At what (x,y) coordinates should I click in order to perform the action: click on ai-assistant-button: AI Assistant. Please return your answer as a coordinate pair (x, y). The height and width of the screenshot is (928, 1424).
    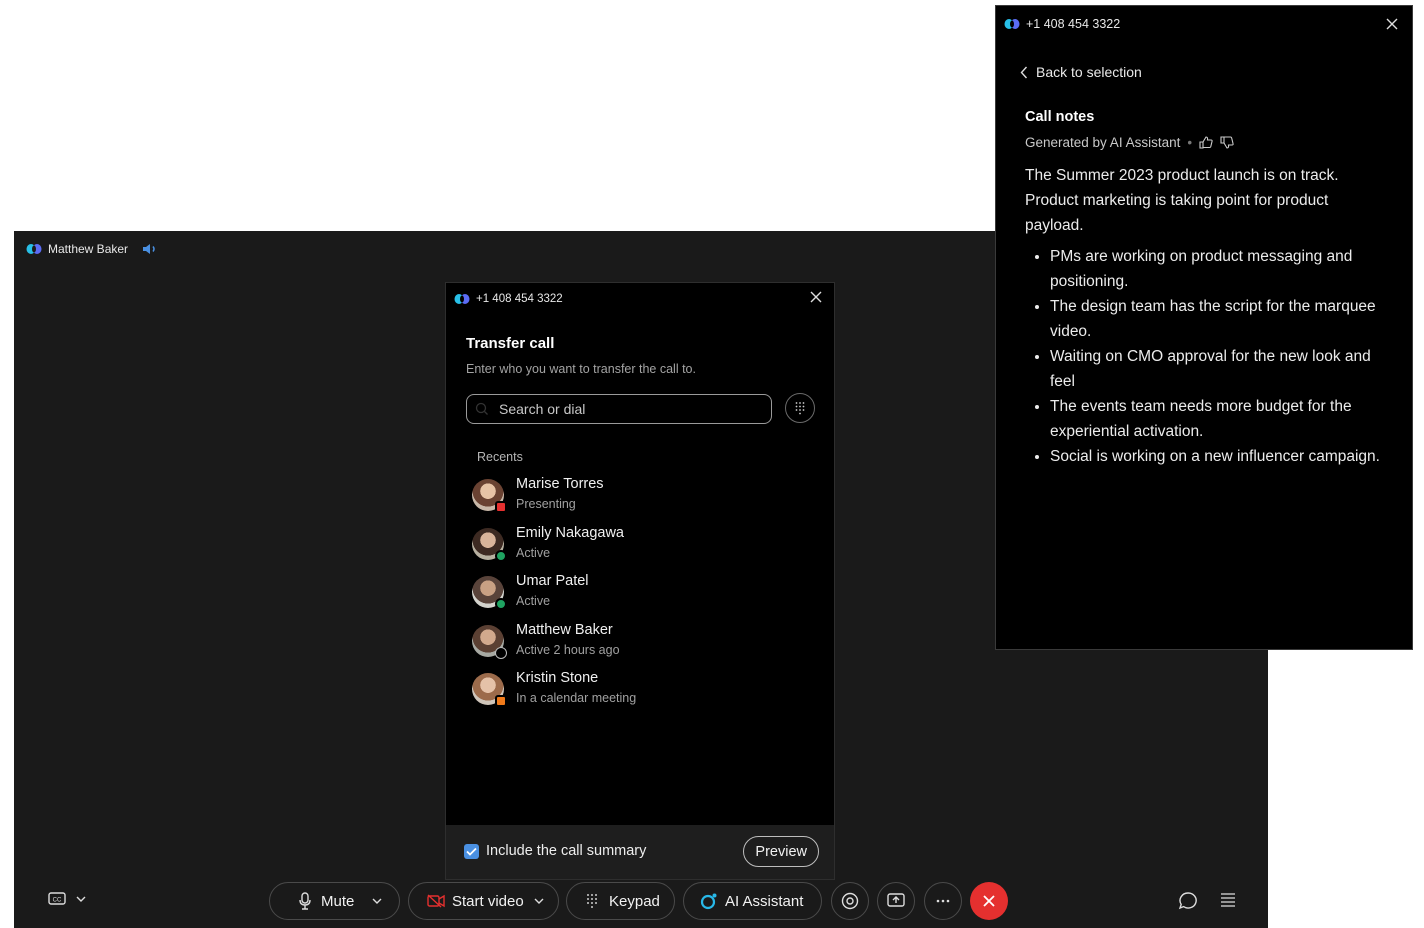
    Looking at the image, I should click on (752, 901).